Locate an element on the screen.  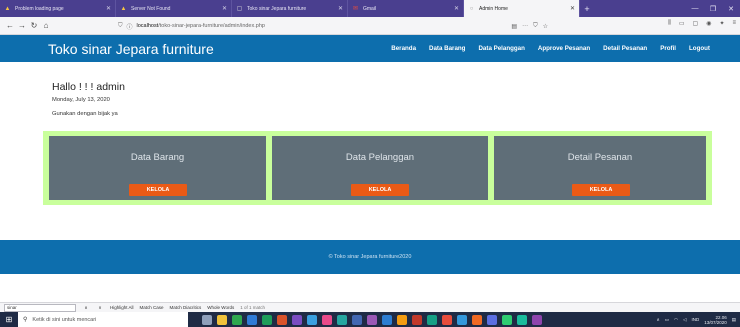
system-tray: ∧ ▭ ◠ ◁ IND 22.06 13/07/2020 ▤ is located at coordinates (698, 320).